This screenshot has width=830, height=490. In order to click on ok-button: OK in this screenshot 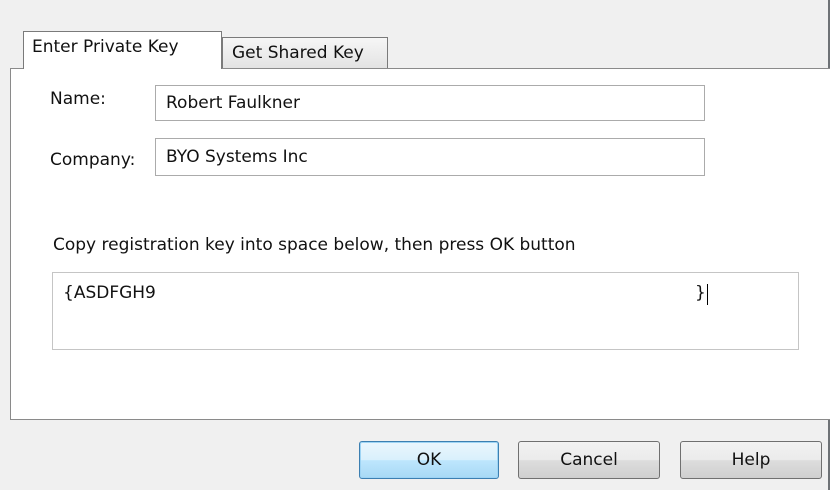, I will do `click(429, 460)`.